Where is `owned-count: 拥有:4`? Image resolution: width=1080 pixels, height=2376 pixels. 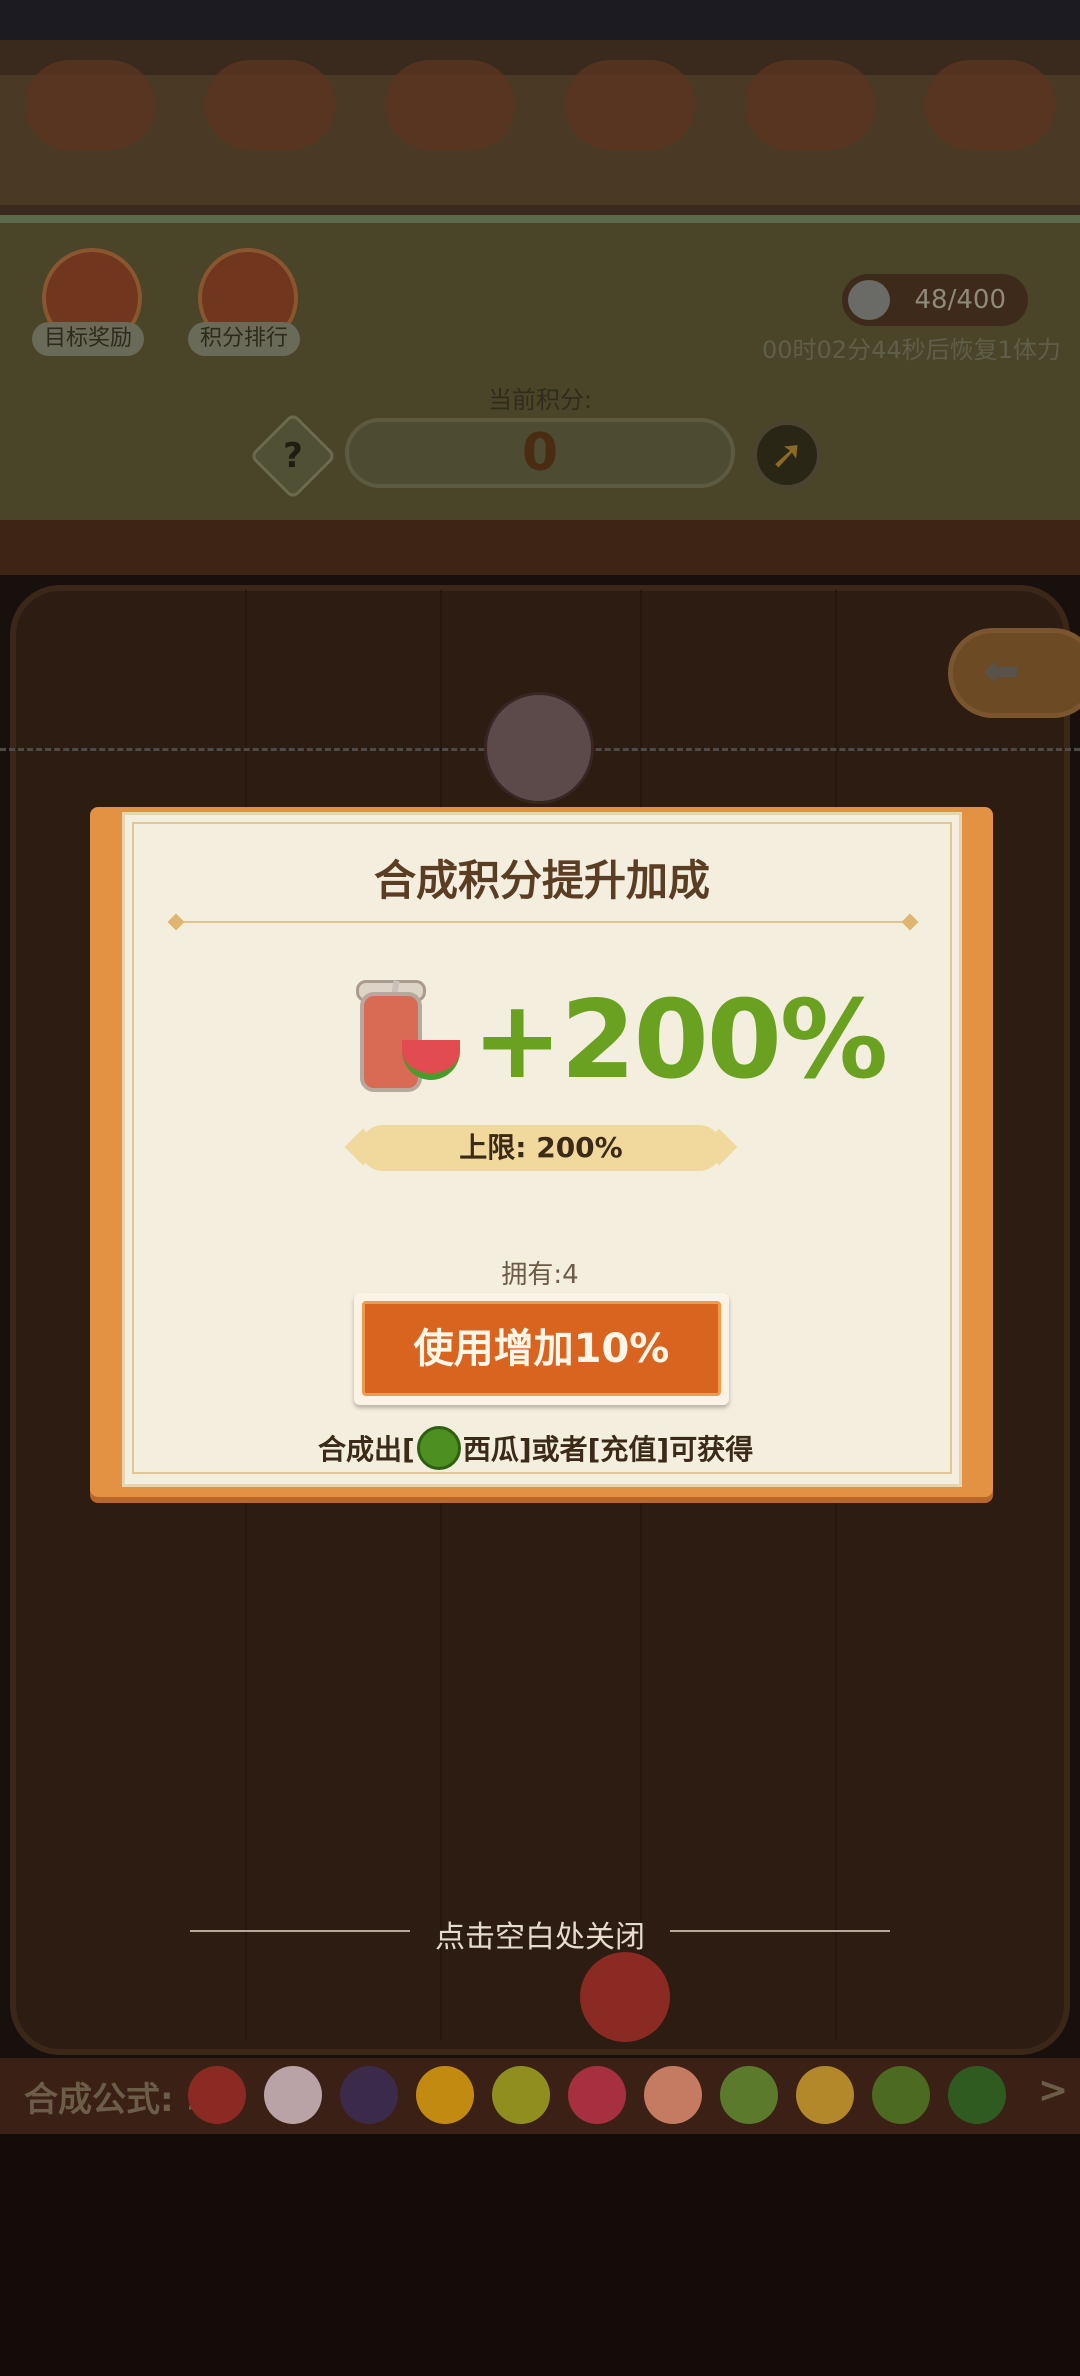
owned-count: 拥有:4 is located at coordinates (540, 1275).